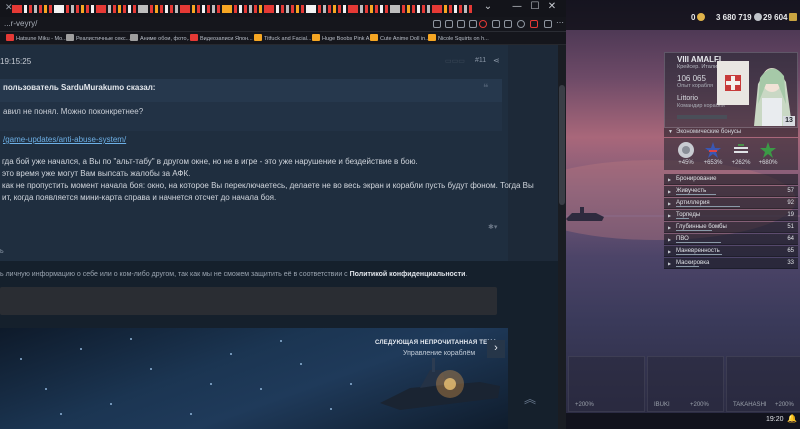 The image size is (800, 429). Describe the element at coordinates (517, 8) in the screenshot. I see `minimize-icon: —` at that location.